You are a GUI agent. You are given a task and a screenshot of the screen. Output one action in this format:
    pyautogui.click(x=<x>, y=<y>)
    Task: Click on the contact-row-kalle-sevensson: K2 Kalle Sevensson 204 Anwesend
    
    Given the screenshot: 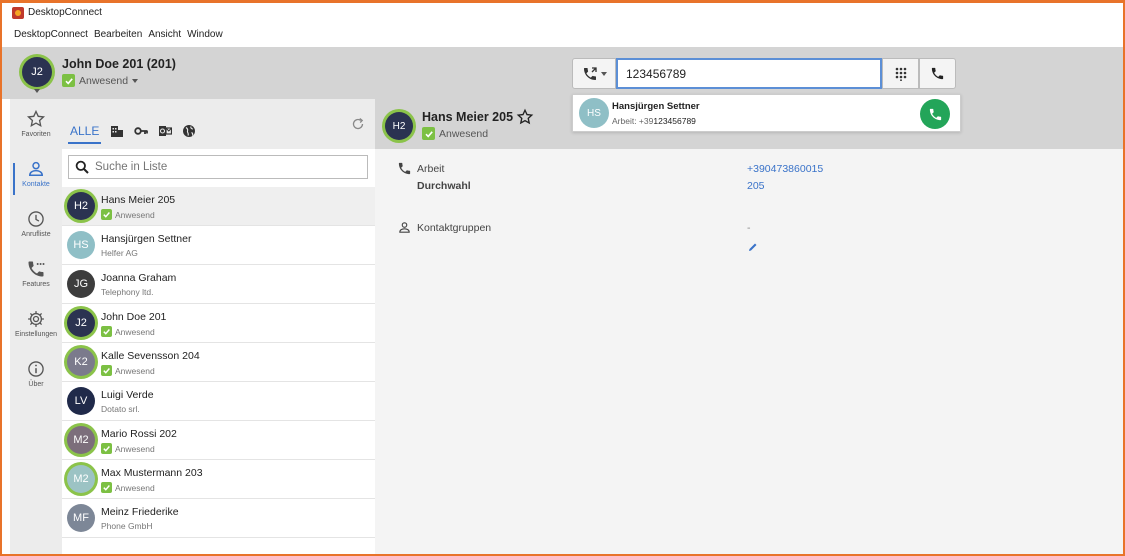 What is the action you would take?
    pyautogui.click(x=218, y=362)
    